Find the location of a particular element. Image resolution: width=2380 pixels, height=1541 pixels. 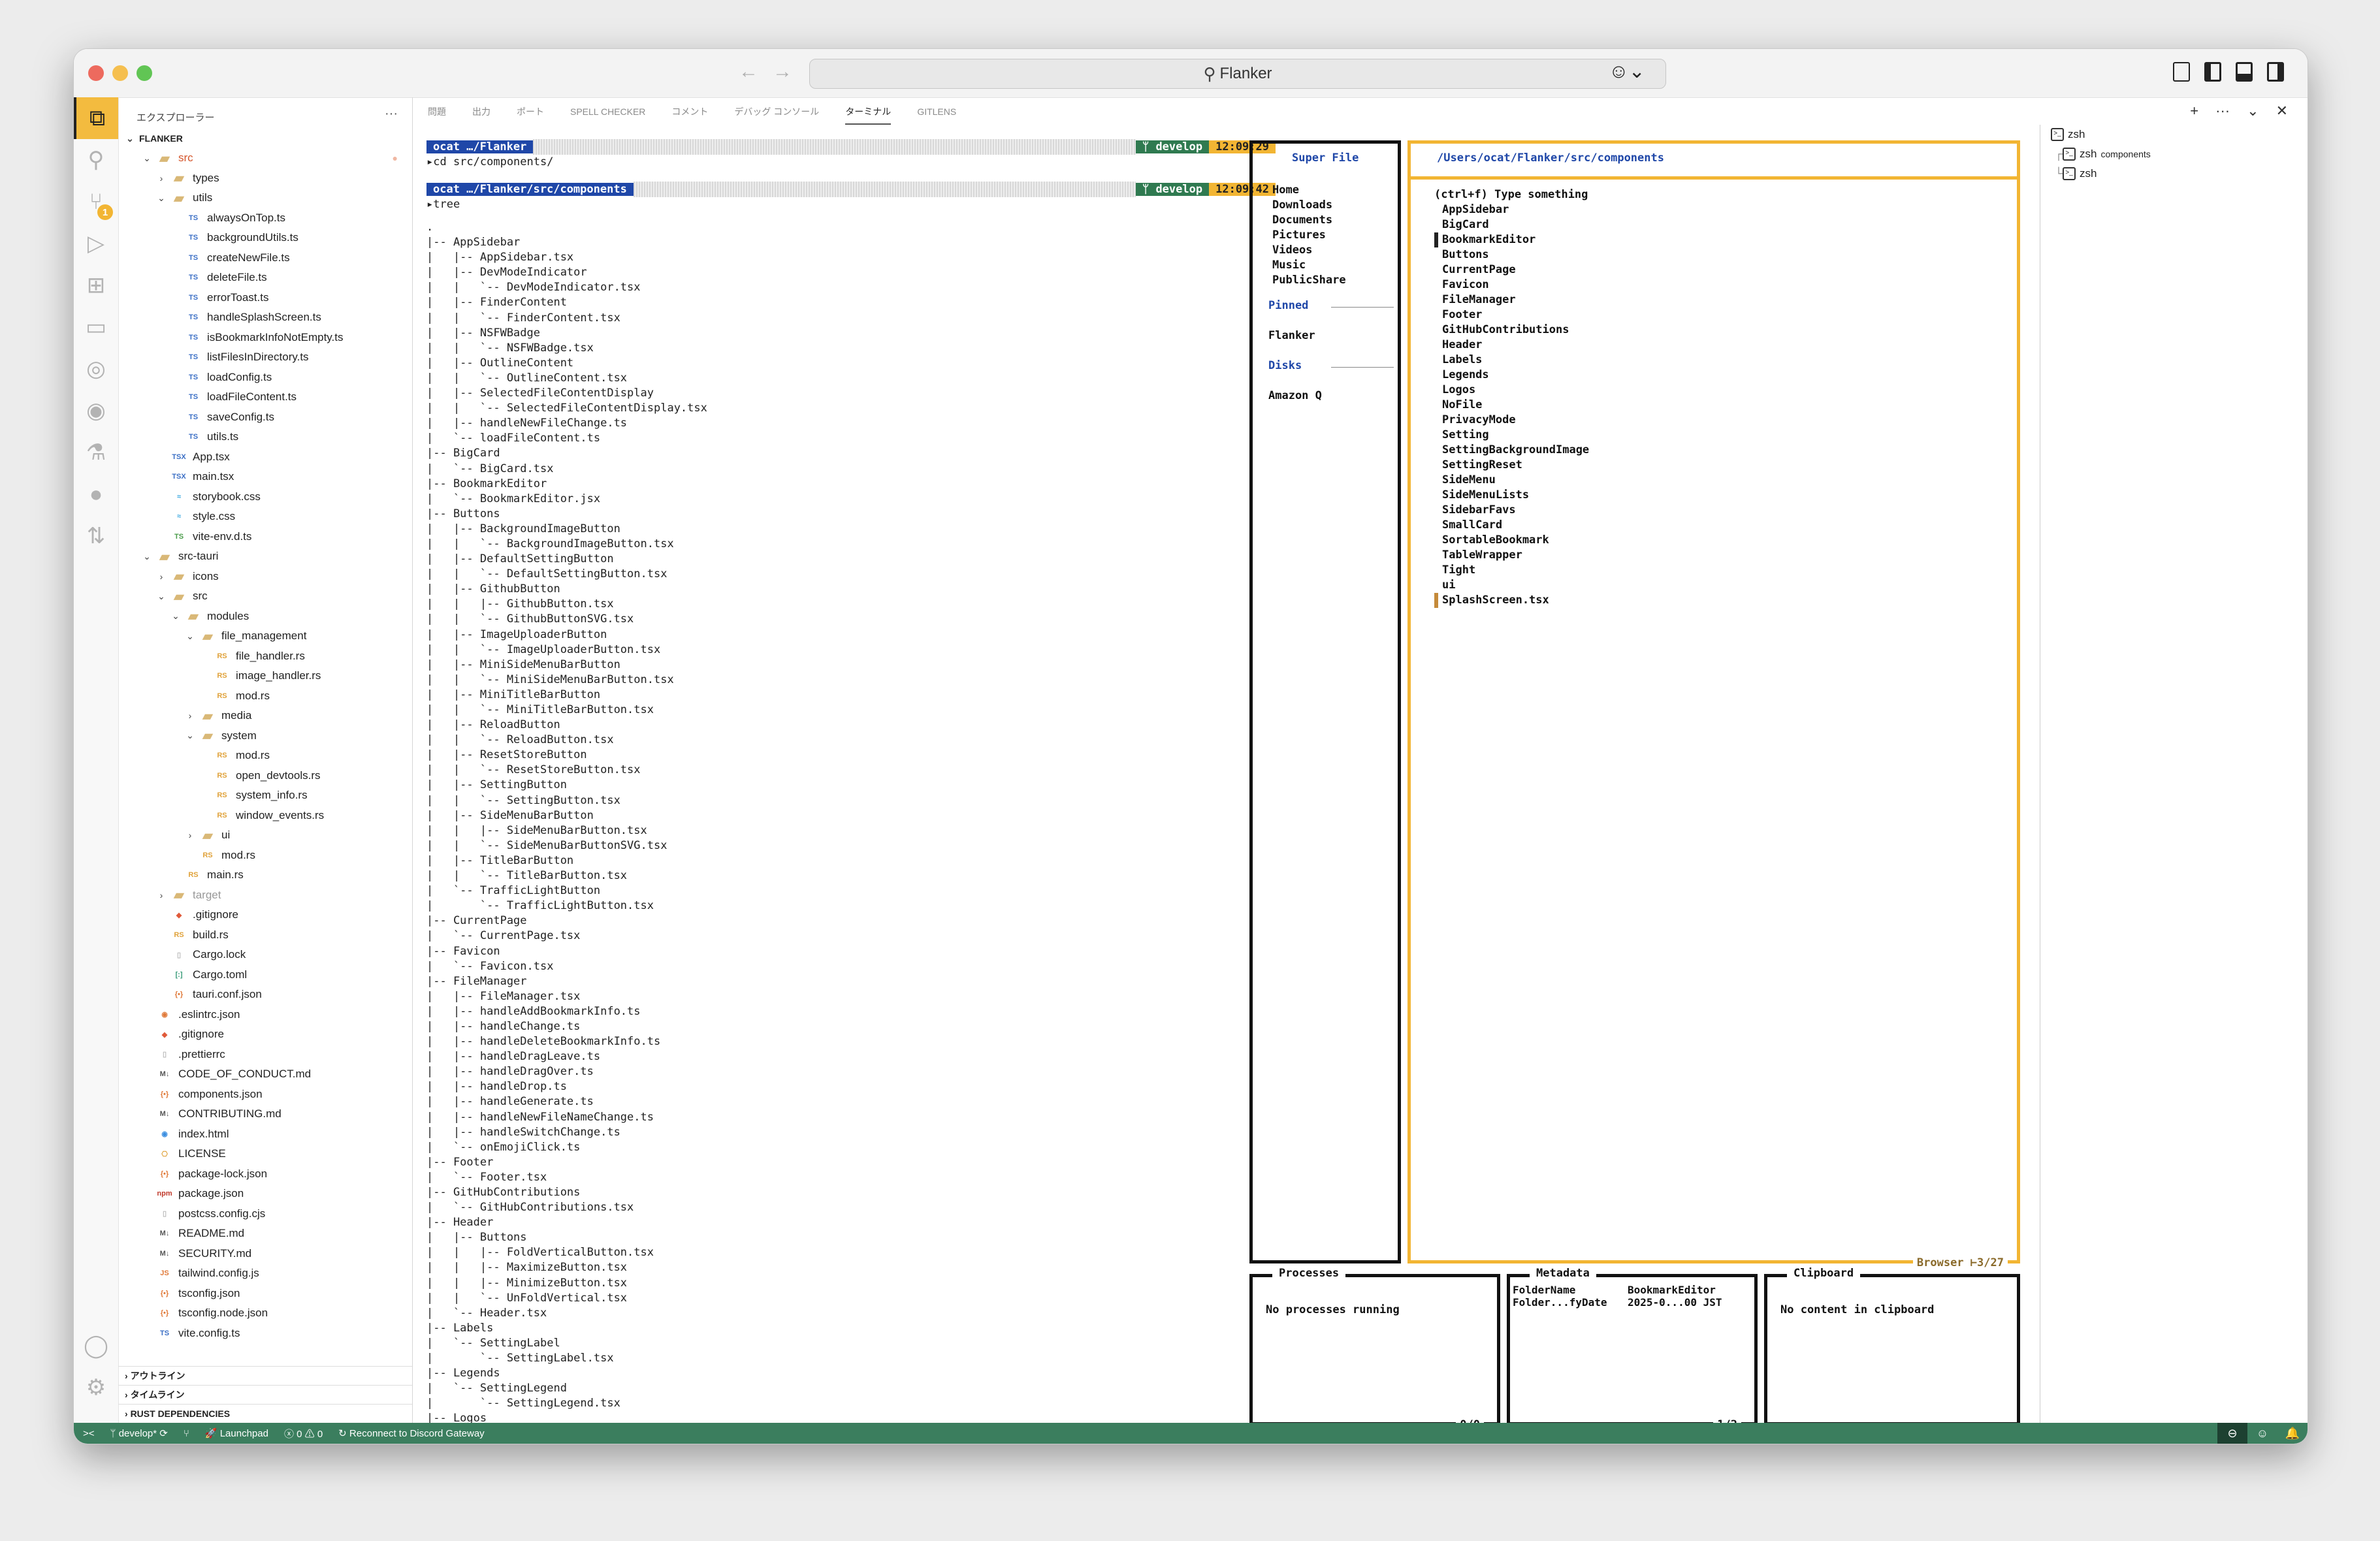

terminal-list-item: >_ zsh is located at coordinates (2174, 134).